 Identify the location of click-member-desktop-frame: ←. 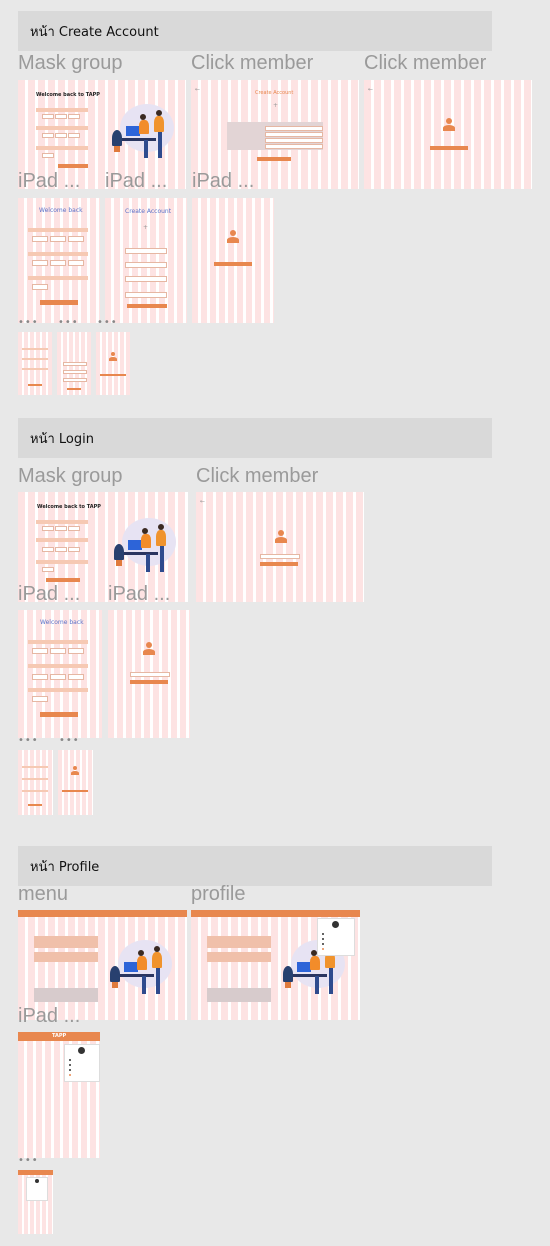
(448, 134).